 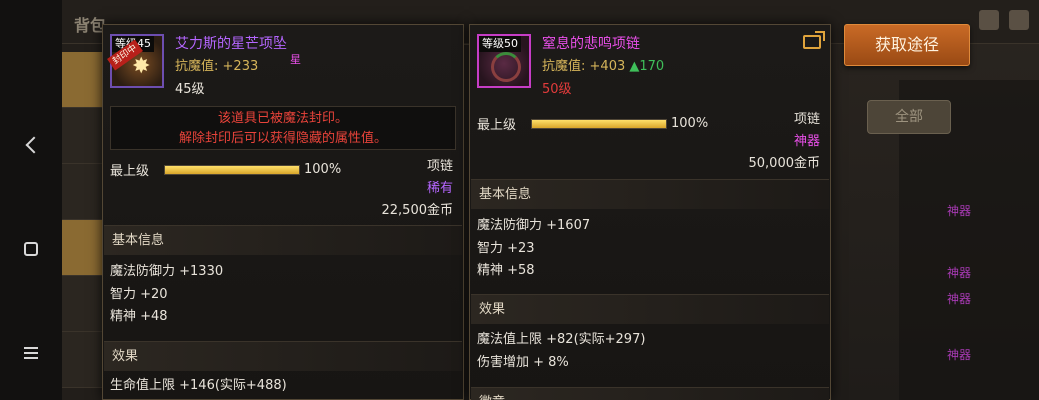 What do you see at coordinates (418, 189) in the screenshot?
I see `item-meta: 项链 稀有 22,500金币` at bounding box center [418, 189].